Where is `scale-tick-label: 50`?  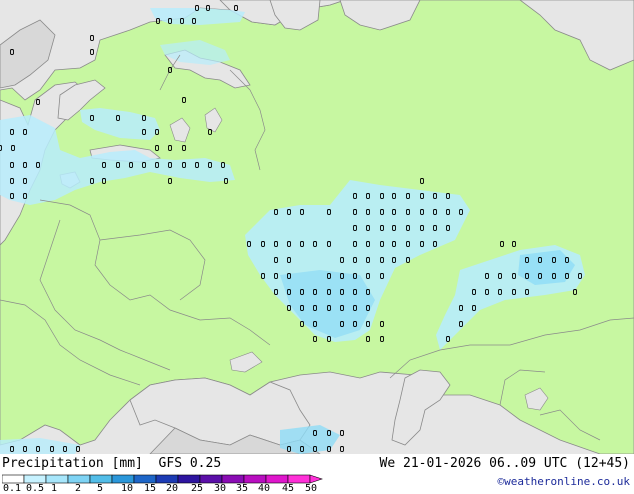 scale-tick-label: 50 is located at coordinates (311, 488).